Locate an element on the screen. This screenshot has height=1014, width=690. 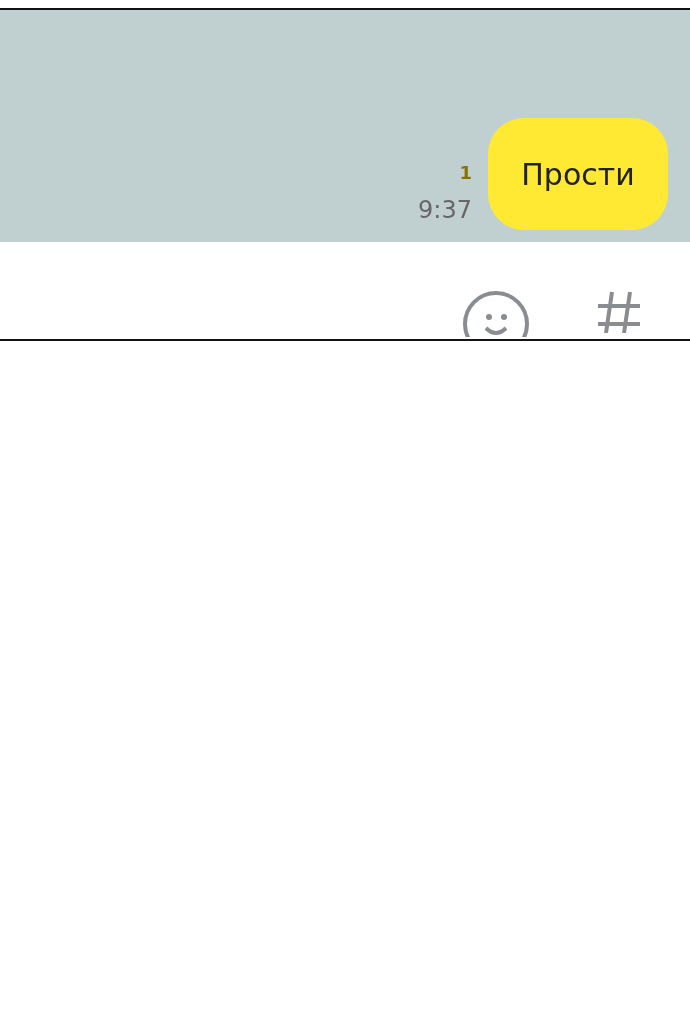
message-time: 9:37 is located at coordinates (445, 210).